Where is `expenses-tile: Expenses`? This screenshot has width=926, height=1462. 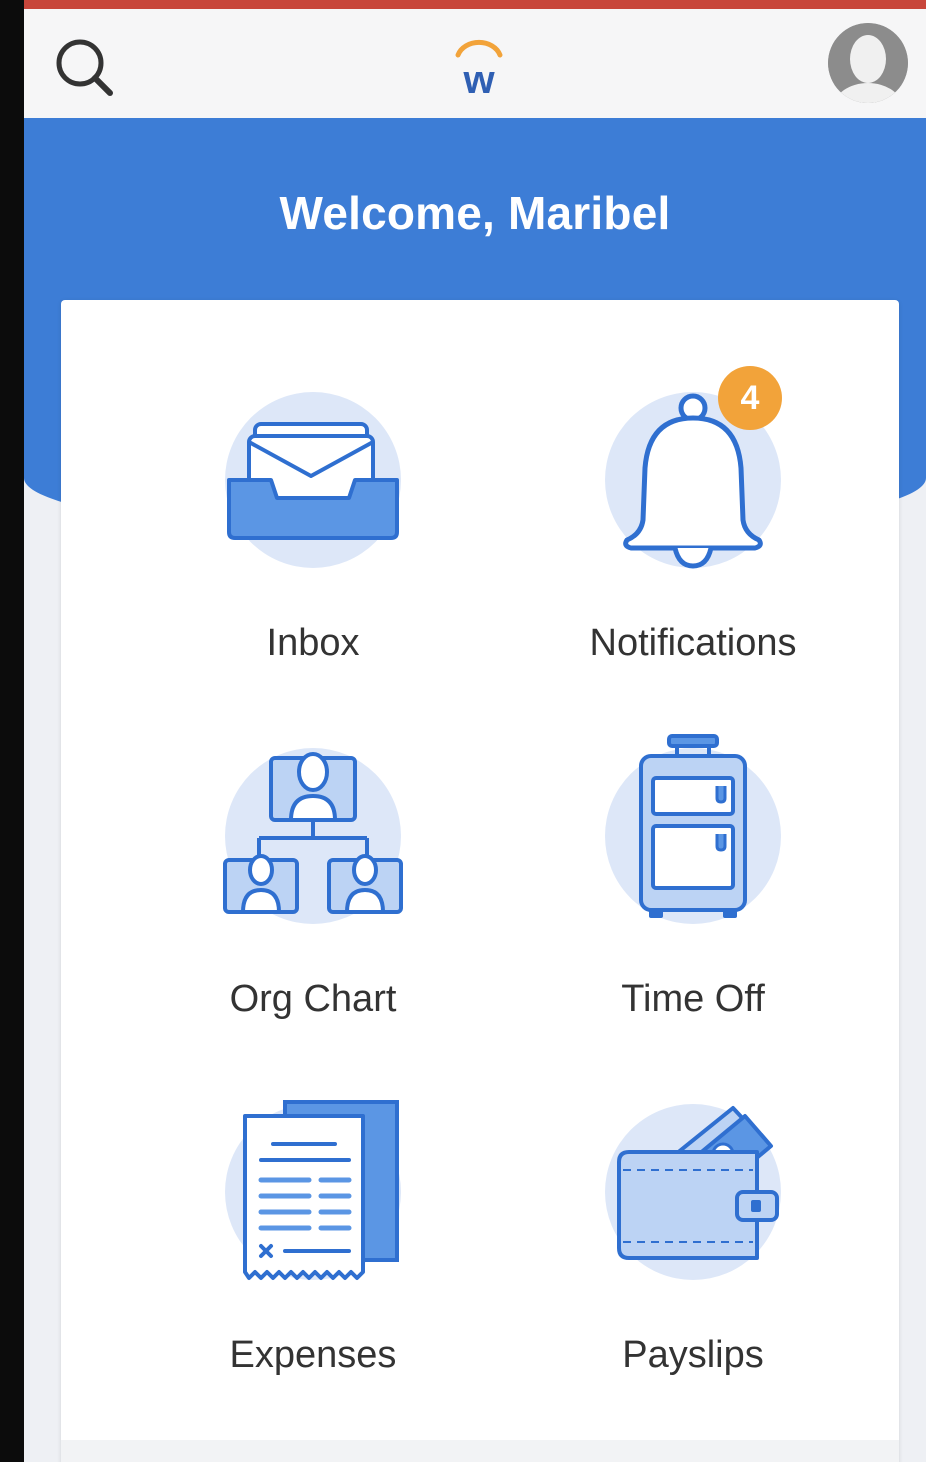
expenses-tile: Expenses is located at coordinates (283, 1194).